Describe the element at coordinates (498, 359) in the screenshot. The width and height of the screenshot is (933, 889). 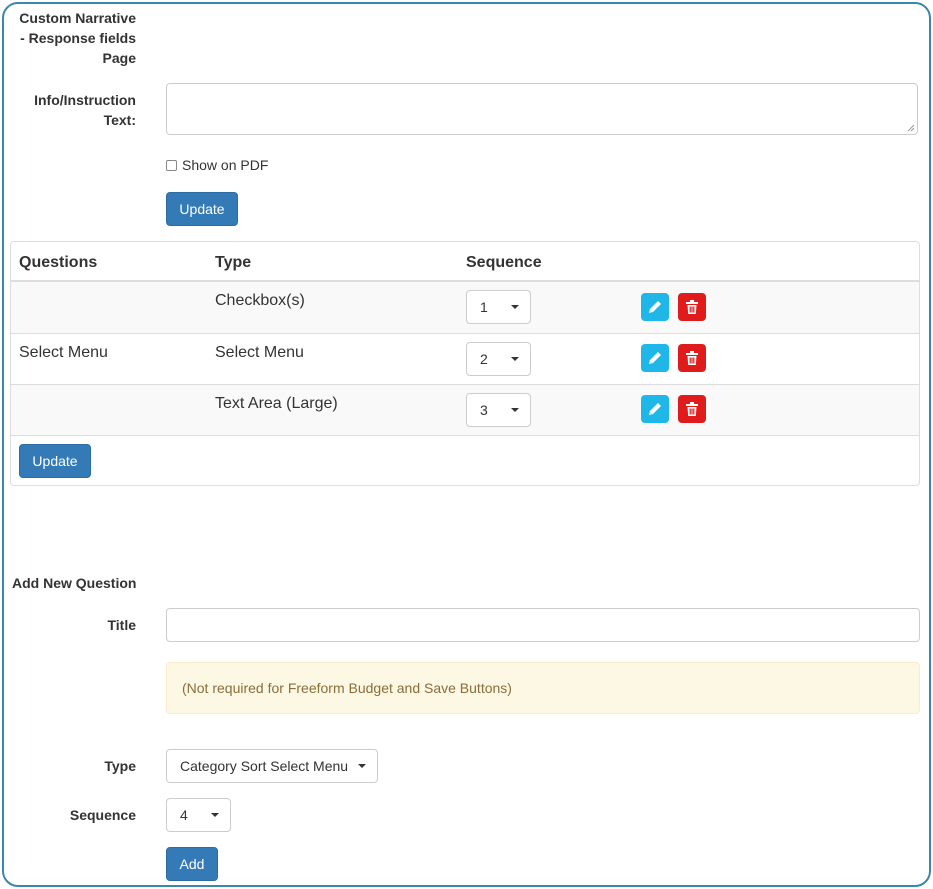
I see `sequence-select: 2` at that location.